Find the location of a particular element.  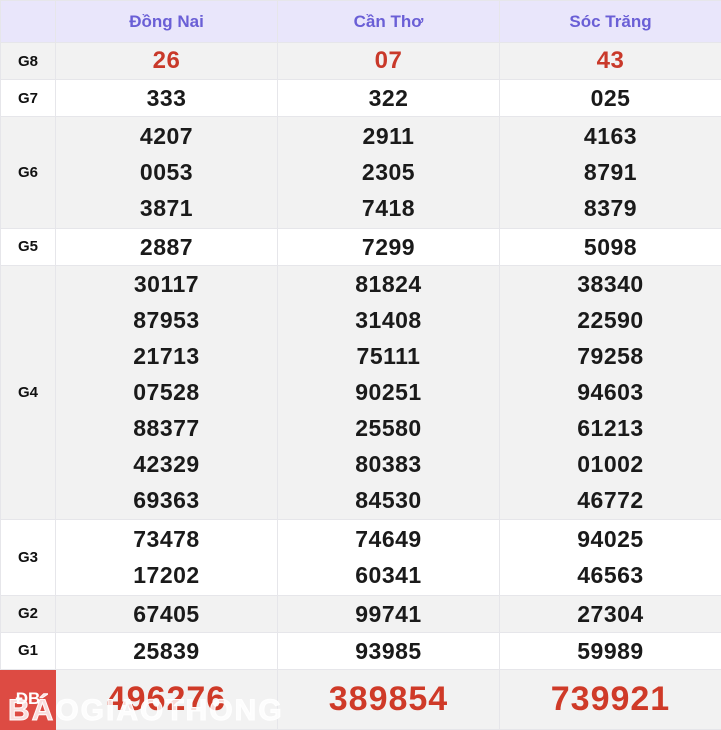

lottery-number: 2887 is located at coordinates (166, 246).